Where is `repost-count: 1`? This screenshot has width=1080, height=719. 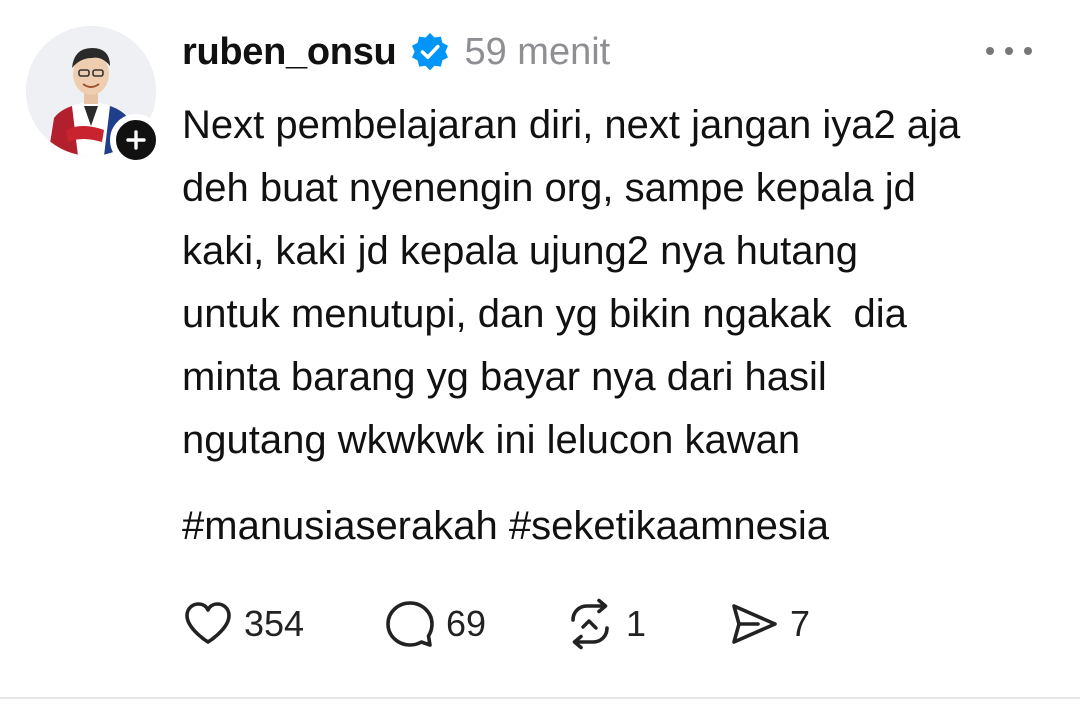 repost-count: 1 is located at coordinates (636, 623).